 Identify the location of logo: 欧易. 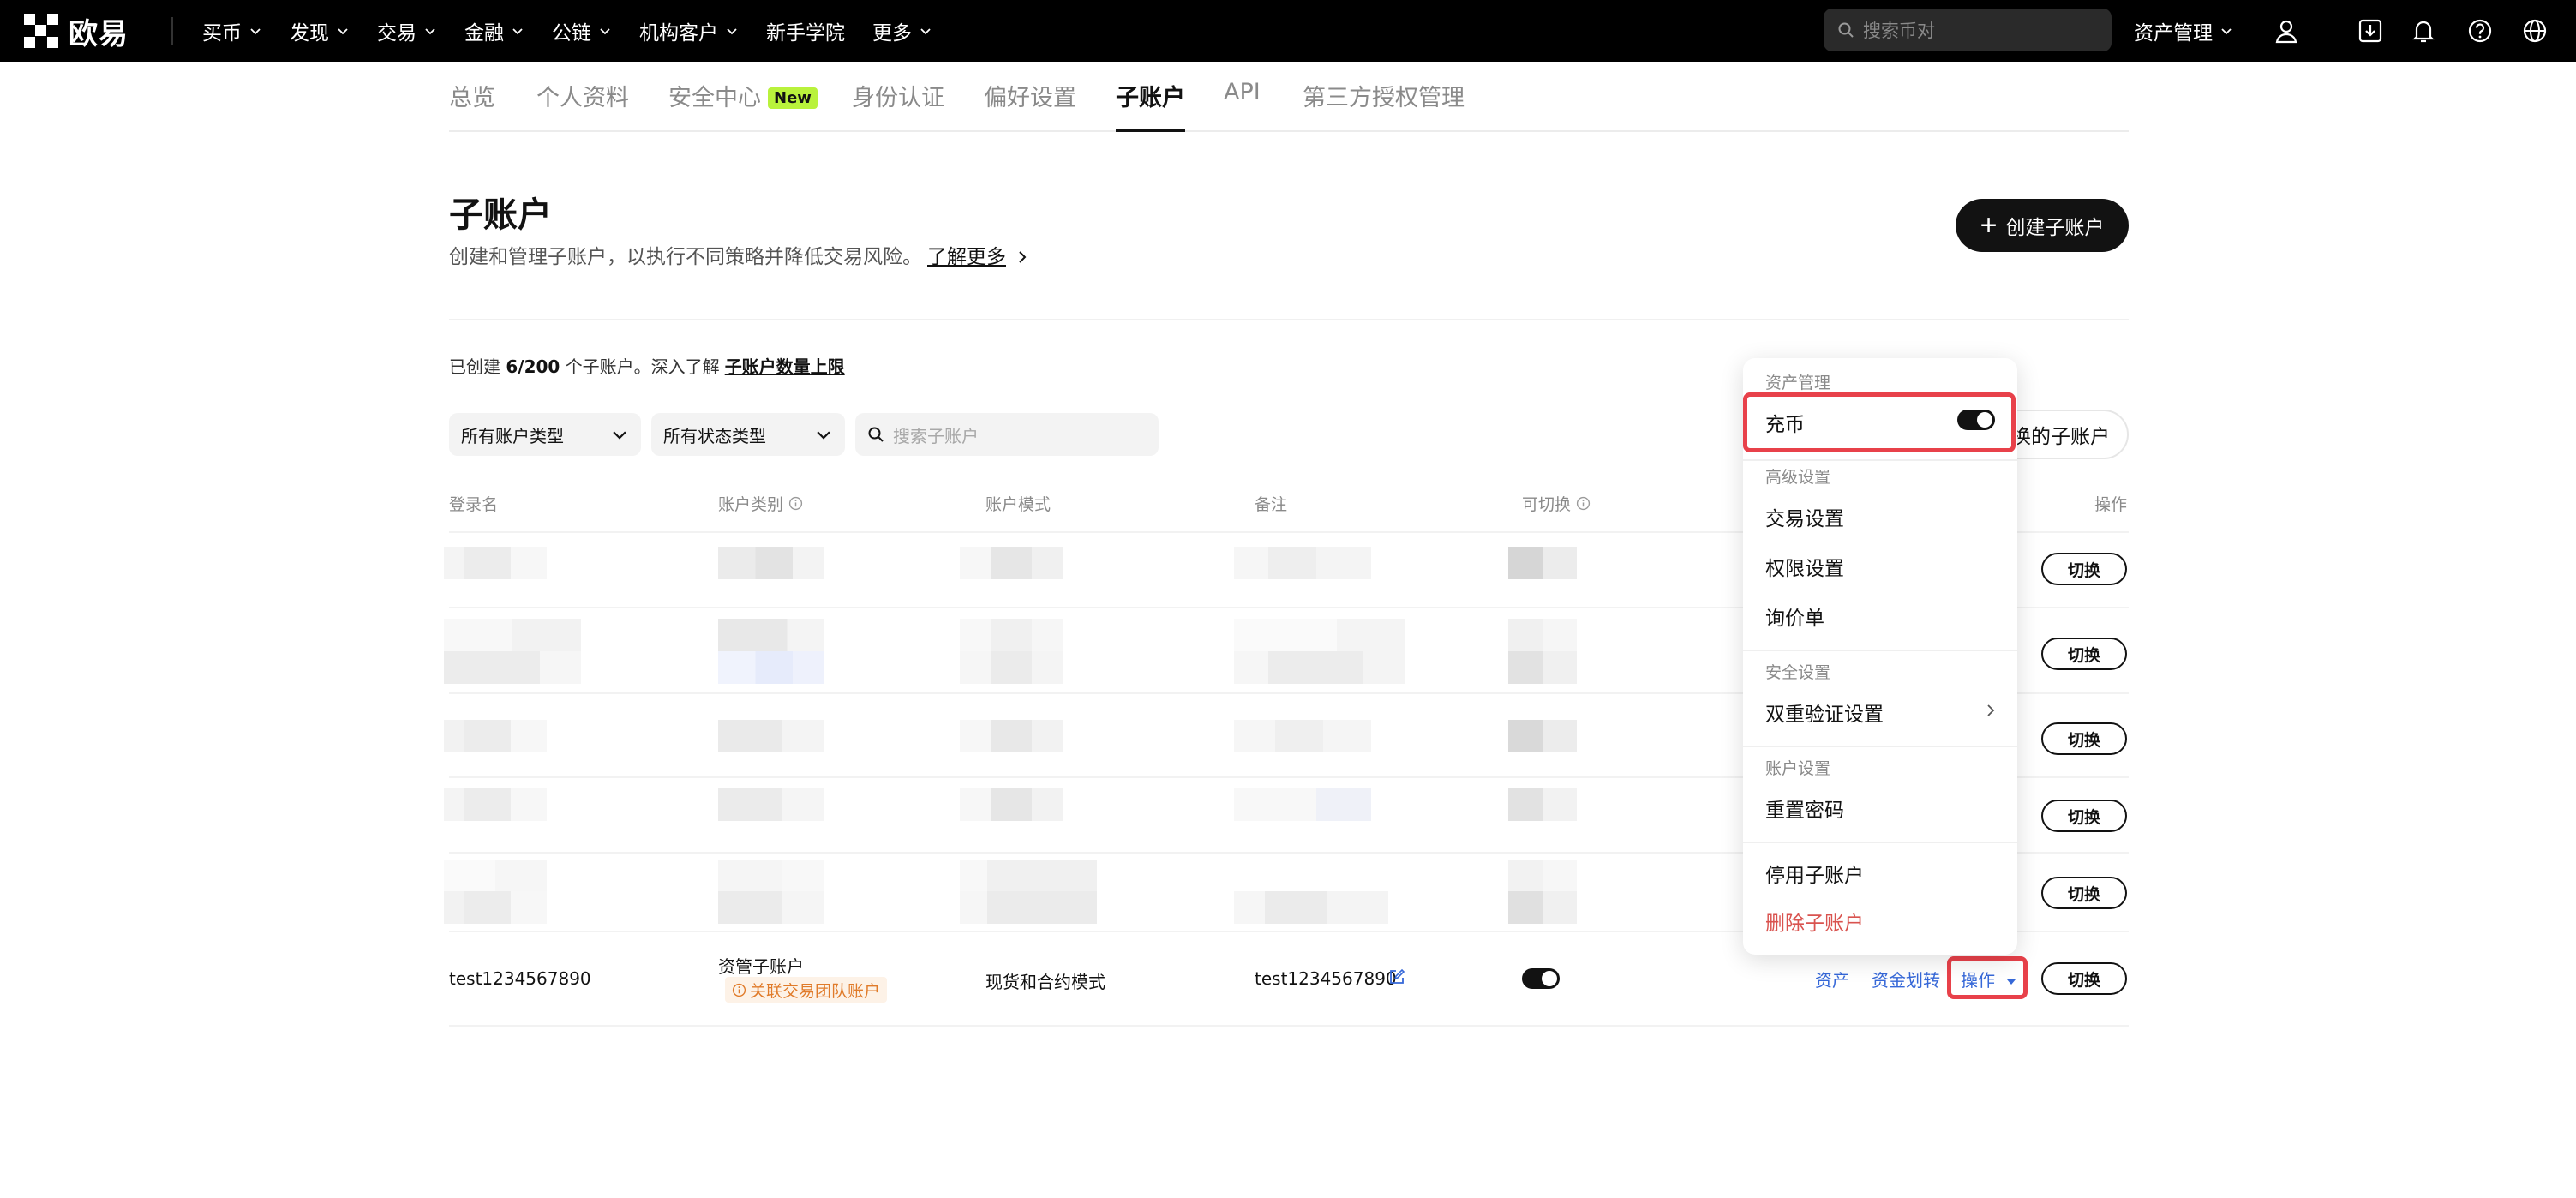
(76, 31).